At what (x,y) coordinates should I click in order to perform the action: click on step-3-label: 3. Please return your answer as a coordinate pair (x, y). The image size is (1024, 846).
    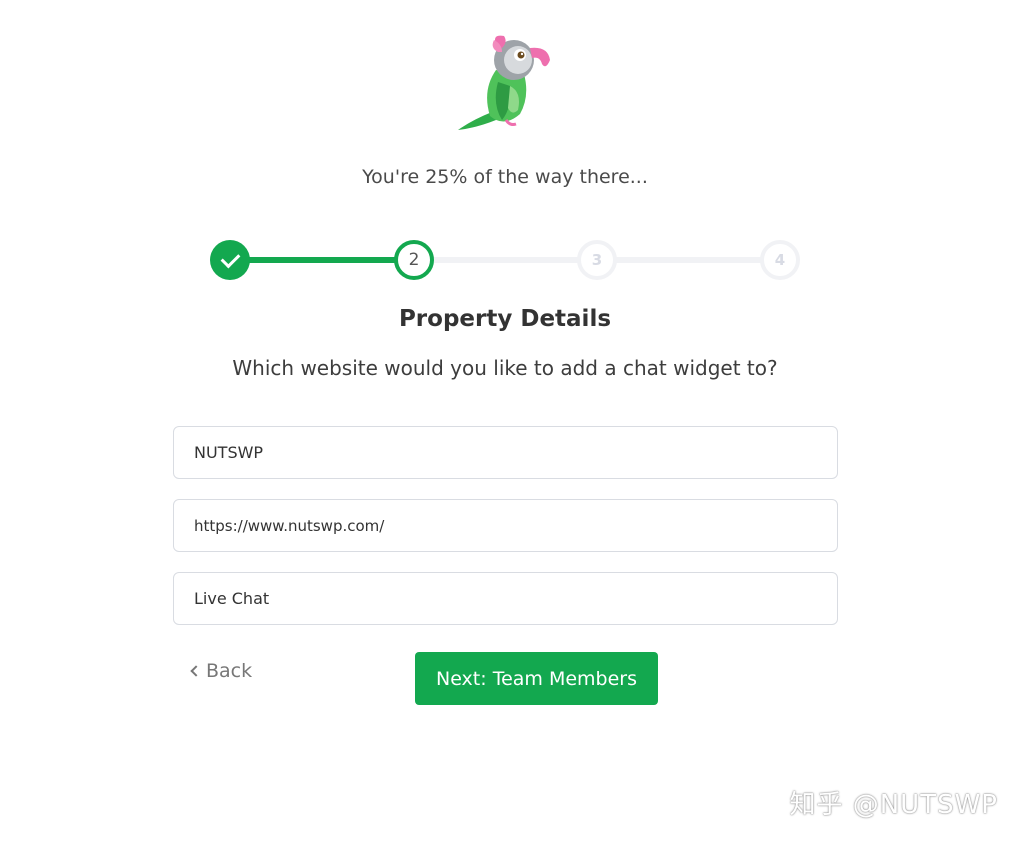
    Looking at the image, I should click on (597, 260).